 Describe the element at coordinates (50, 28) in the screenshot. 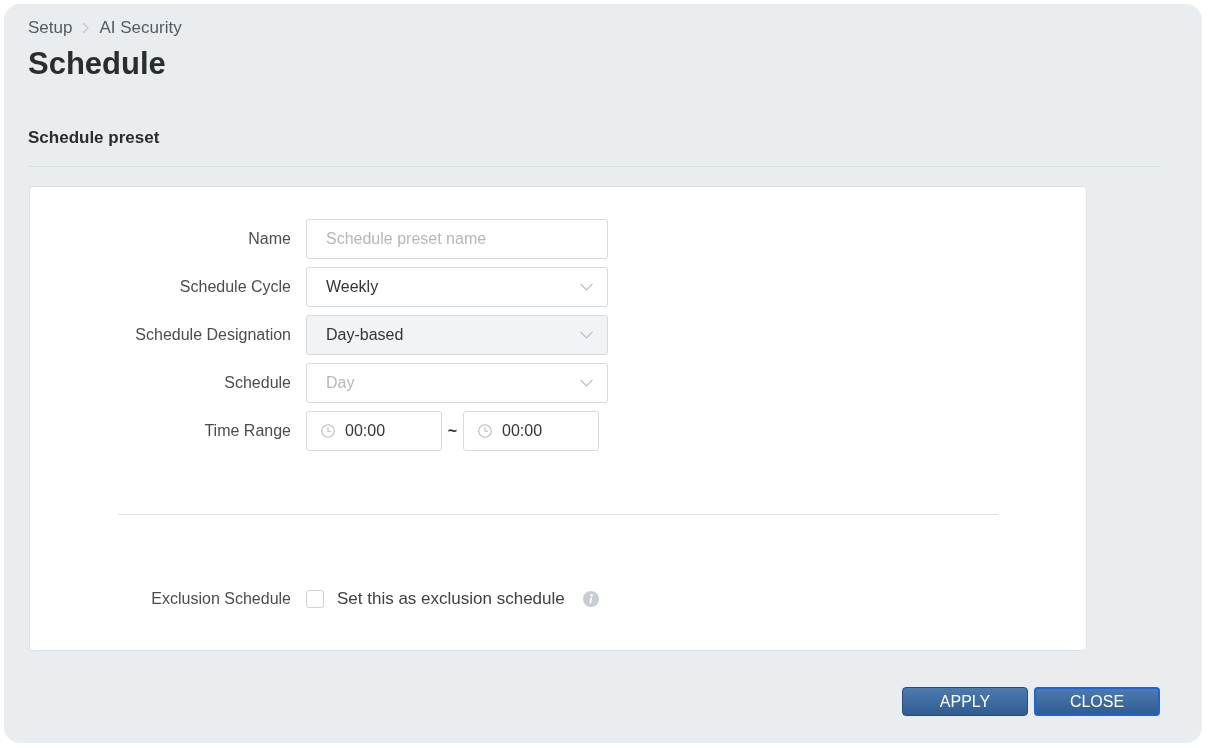

I see `breadcrumb-item: Setup` at that location.